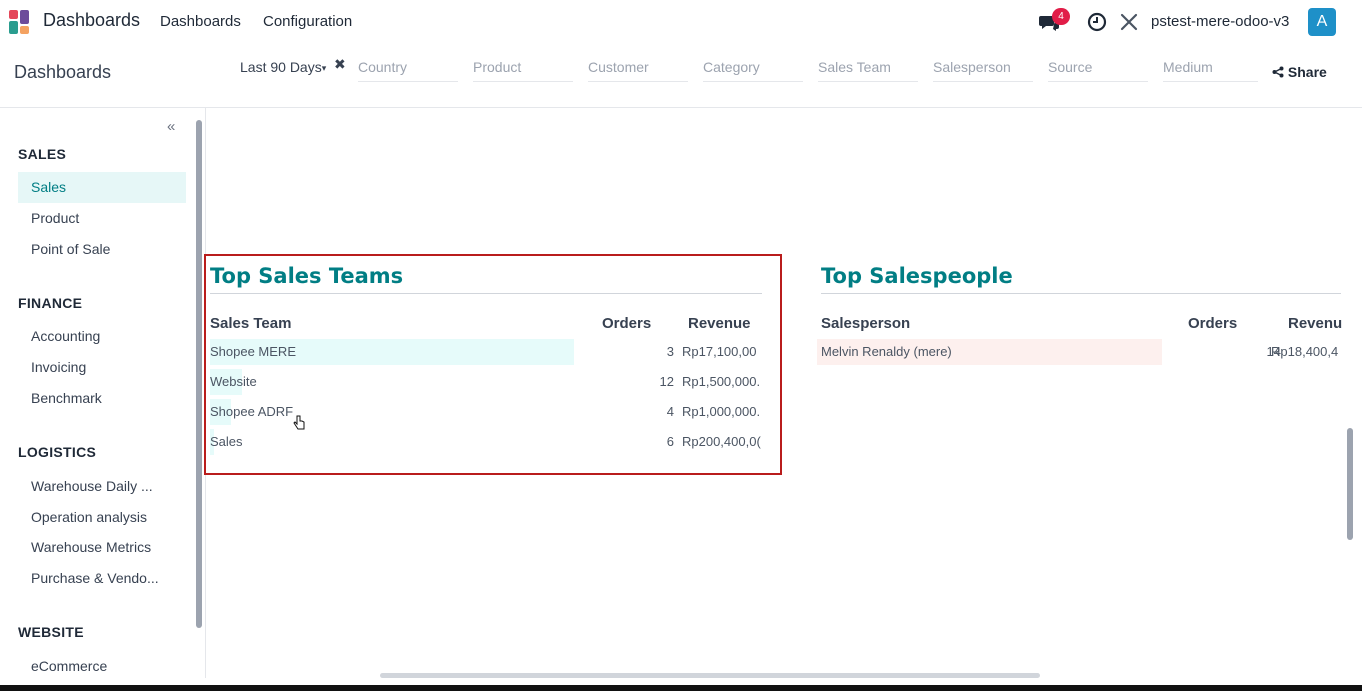 The image size is (1362, 691). What do you see at coordinates (102, 336) in the screenshot?
I see `sidebar-item-accounting: Accounting` at bounding box center [102, 336].